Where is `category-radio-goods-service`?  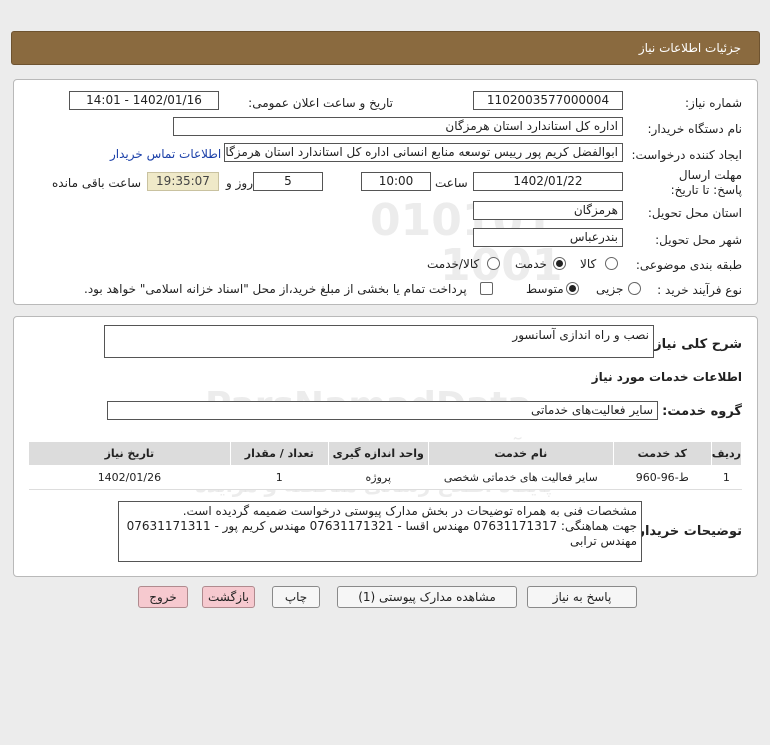 category-radio-goods-service is located at coordinates (493, 263).